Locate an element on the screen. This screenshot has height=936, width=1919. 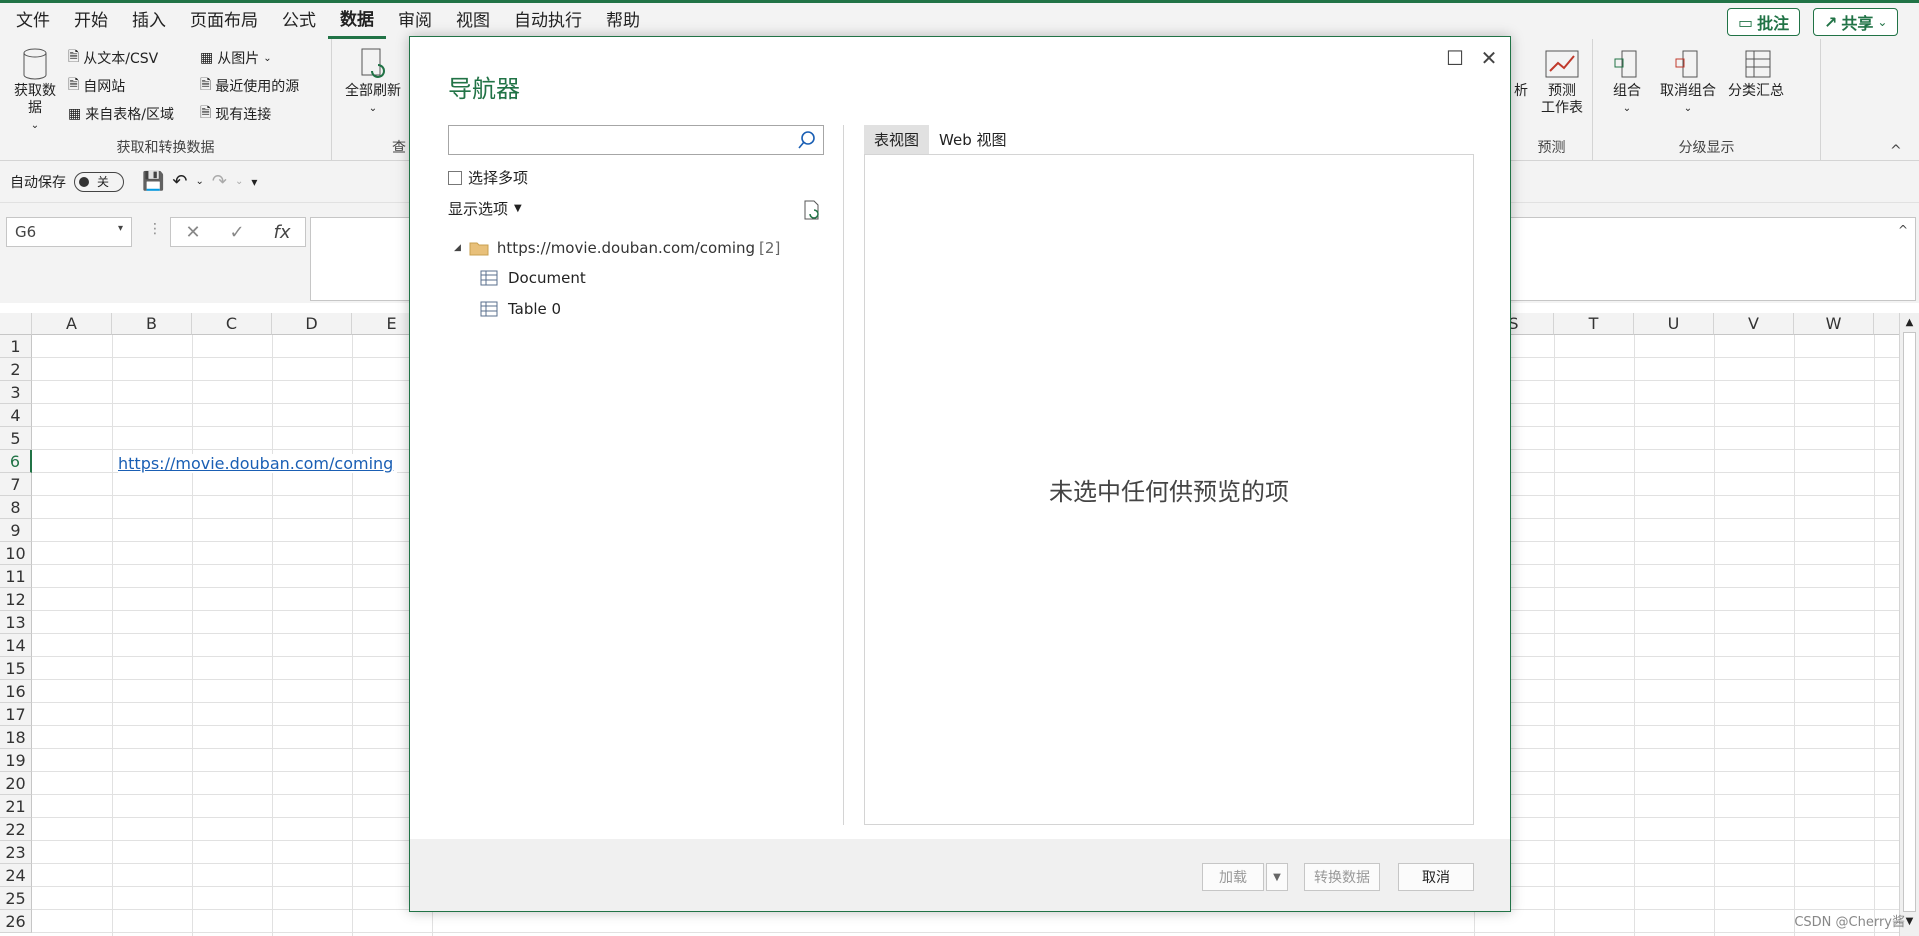
row-header: 14 is located at coordinates (16, 645).